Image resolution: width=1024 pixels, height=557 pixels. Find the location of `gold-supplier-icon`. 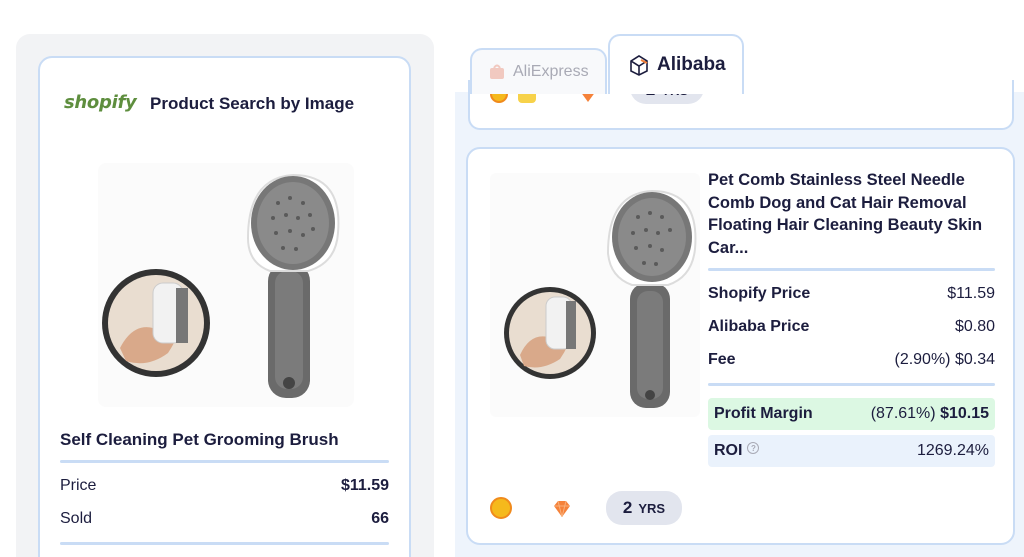

gold-supplier-icon is located at coordinates (501, 508).